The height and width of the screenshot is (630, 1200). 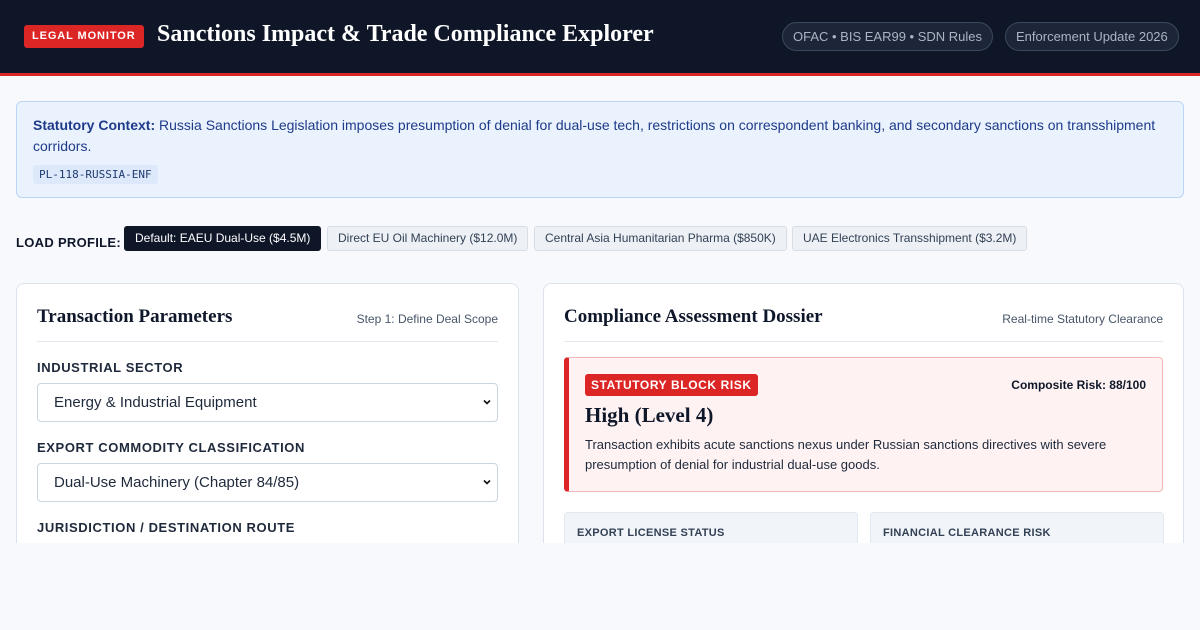 What do you see at coordinates (94, 125) in the screenshot?
I see `context-label: Statutory Context:` at bounding box center [94, 125].